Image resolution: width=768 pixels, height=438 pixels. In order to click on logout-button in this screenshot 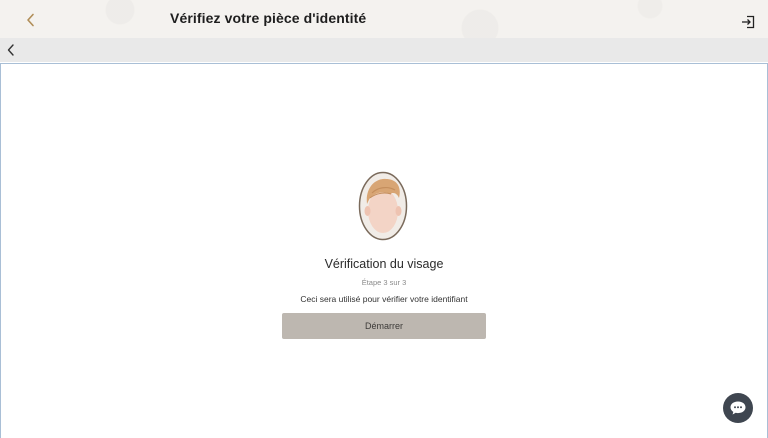, I will do `click(748, 22)`.